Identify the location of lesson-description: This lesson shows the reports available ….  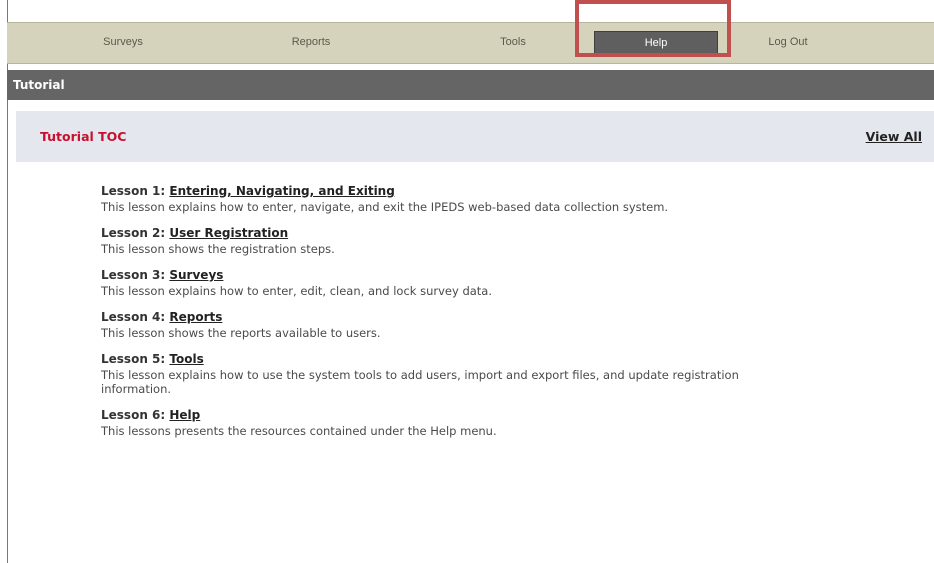
(241, 333).